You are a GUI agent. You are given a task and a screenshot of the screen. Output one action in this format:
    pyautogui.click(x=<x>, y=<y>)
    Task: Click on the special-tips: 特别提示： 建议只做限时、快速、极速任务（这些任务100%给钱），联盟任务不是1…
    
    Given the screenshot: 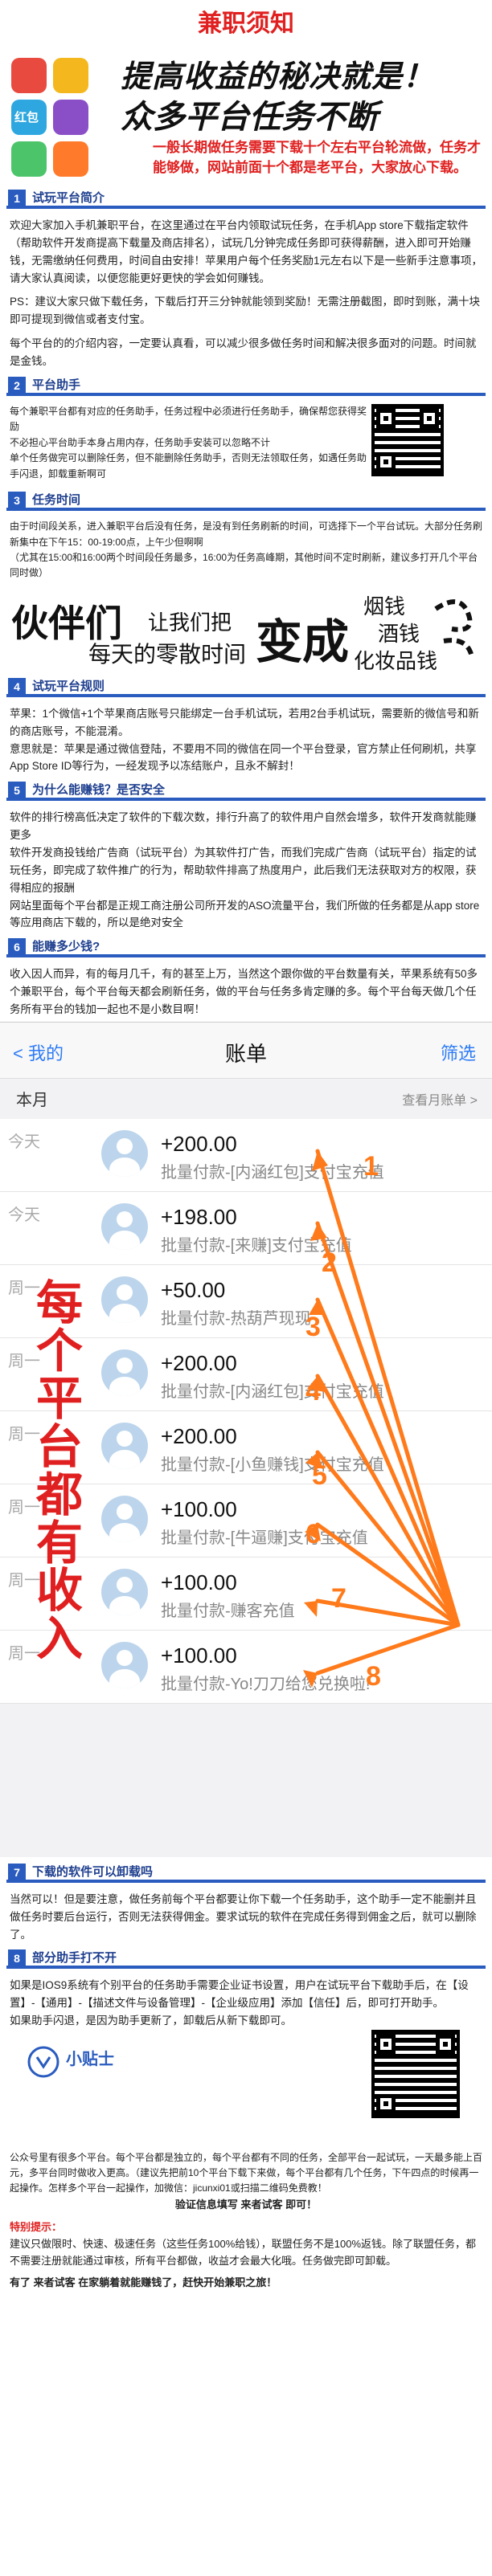 What is the action you would take?
    pyautogui.click(x=246, y=2255)
    